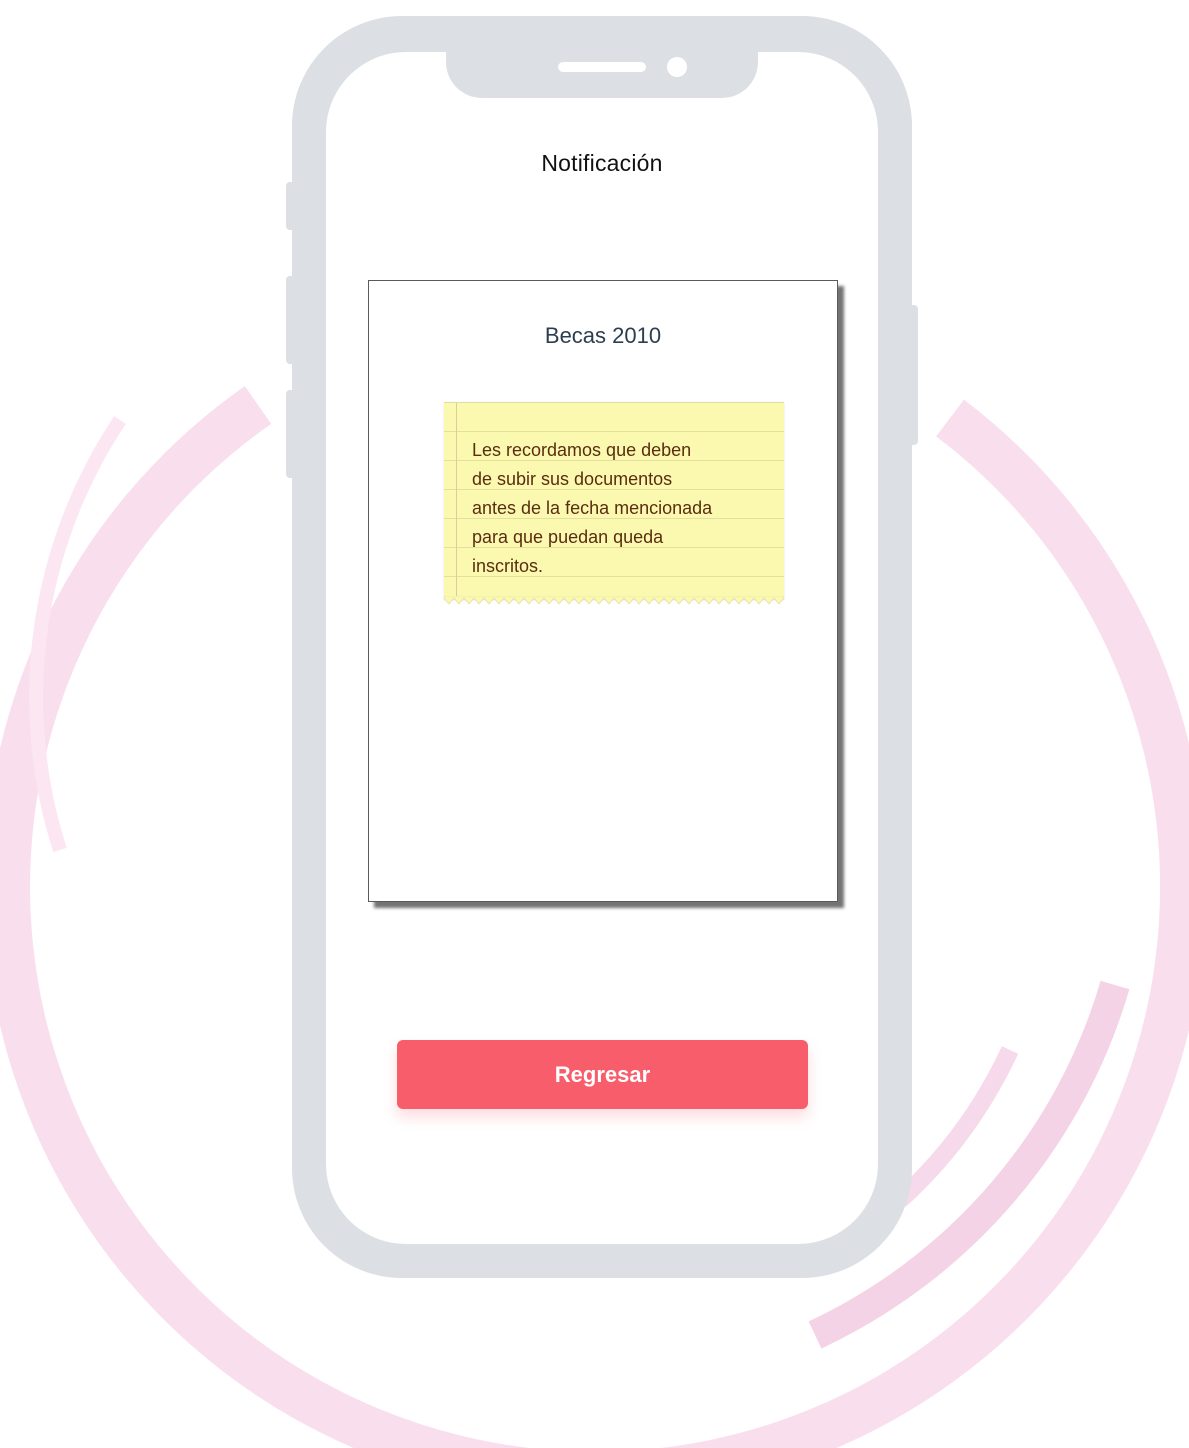 This screenshot has height=1448, width=1189. What do you see at coordinates (677, 67) in the screenshot?
I see `camera-icon` at bounding box center [677, 67].